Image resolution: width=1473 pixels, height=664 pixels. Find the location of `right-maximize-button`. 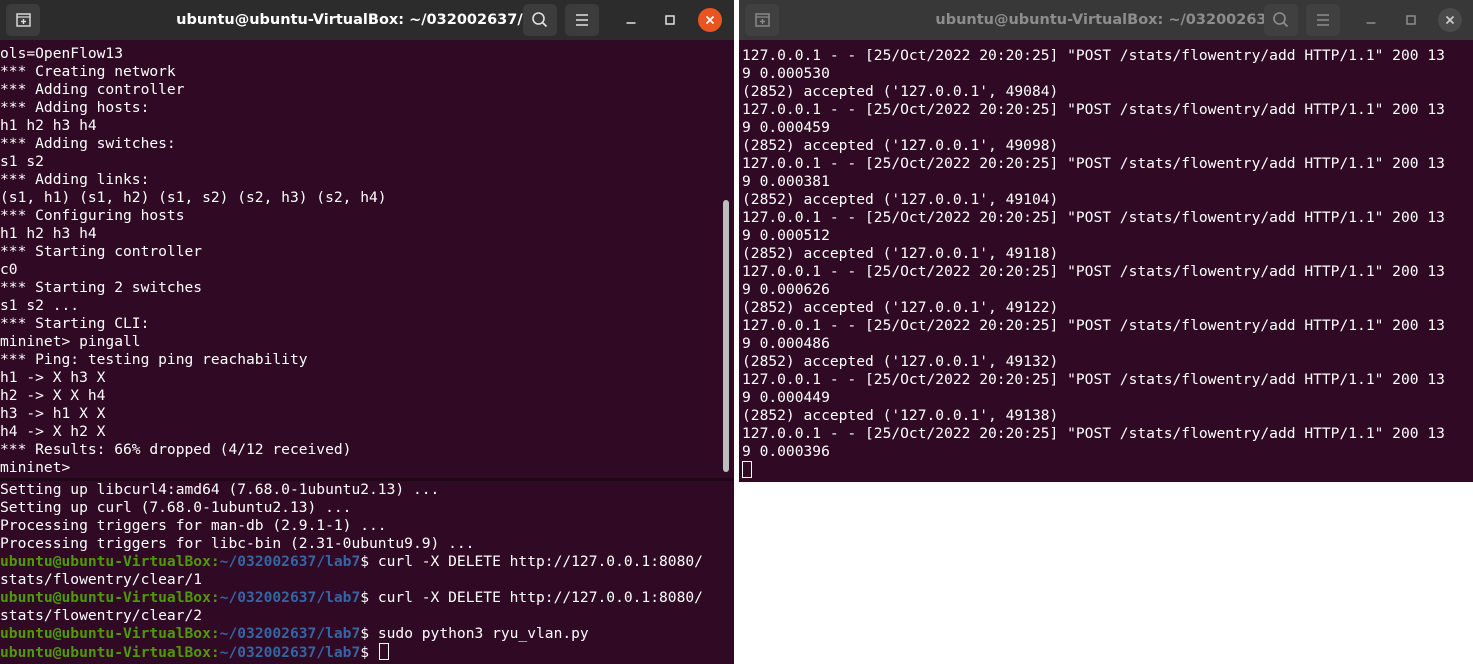

right-maximize-button is located at coordinates (1411, 20).